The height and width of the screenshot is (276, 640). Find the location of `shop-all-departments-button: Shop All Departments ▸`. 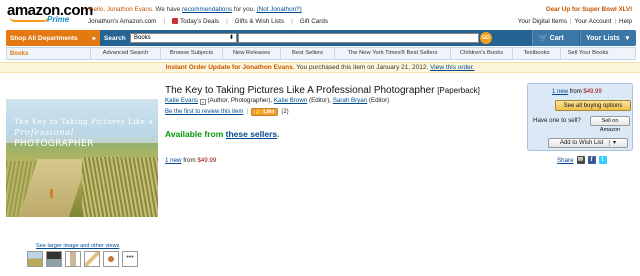

shop-all-departments-button: Shop All Departments ▸ is located at coordinates (53, 38).